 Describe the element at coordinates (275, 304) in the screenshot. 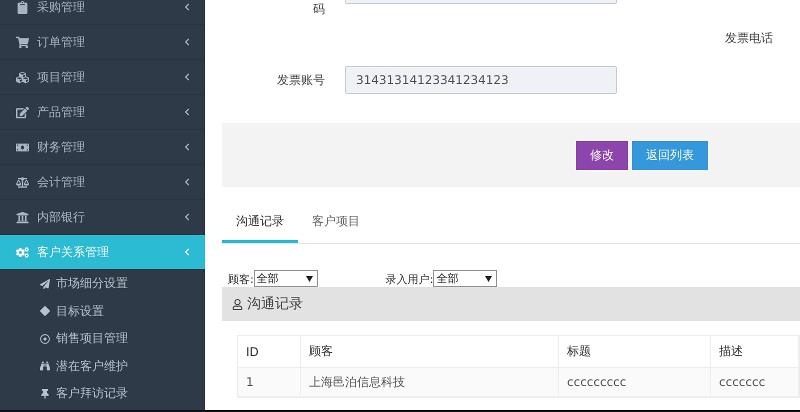

I see `panel-title: 沟通记录` at that location.